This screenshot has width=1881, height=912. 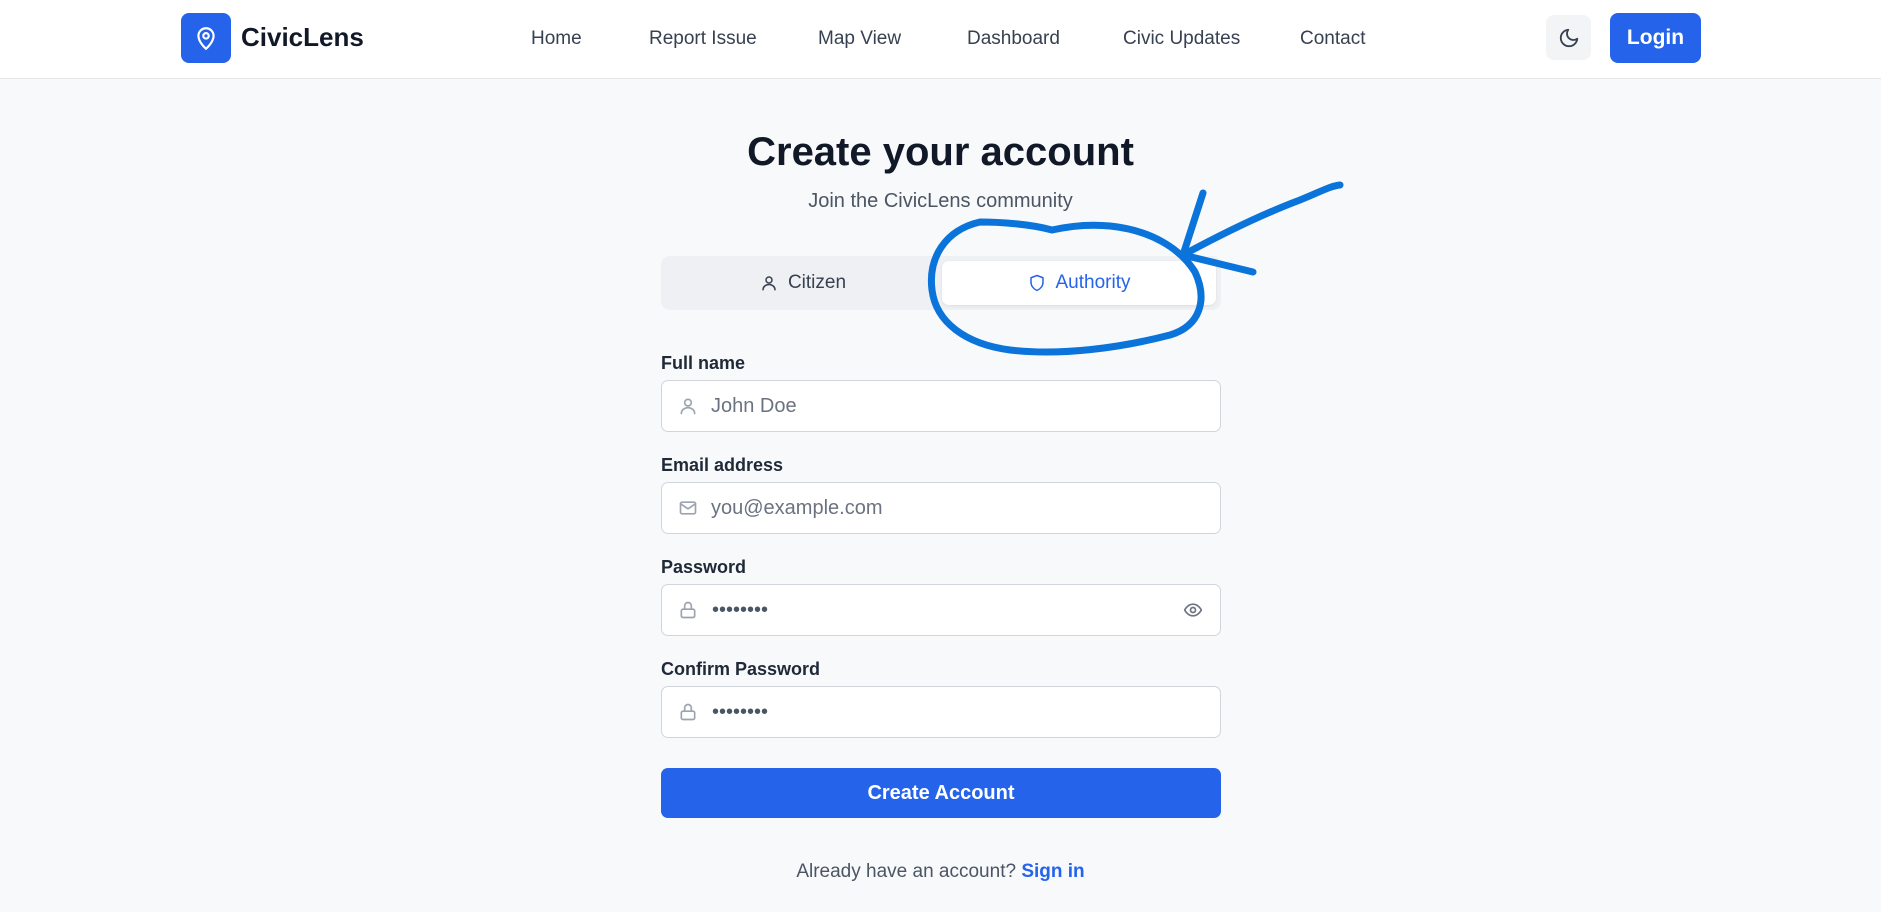 What do you see at coordinates (941, 712) in the screenshot?
I see `confirm-password-field: ••••••••` at bounding box center [941, 712].